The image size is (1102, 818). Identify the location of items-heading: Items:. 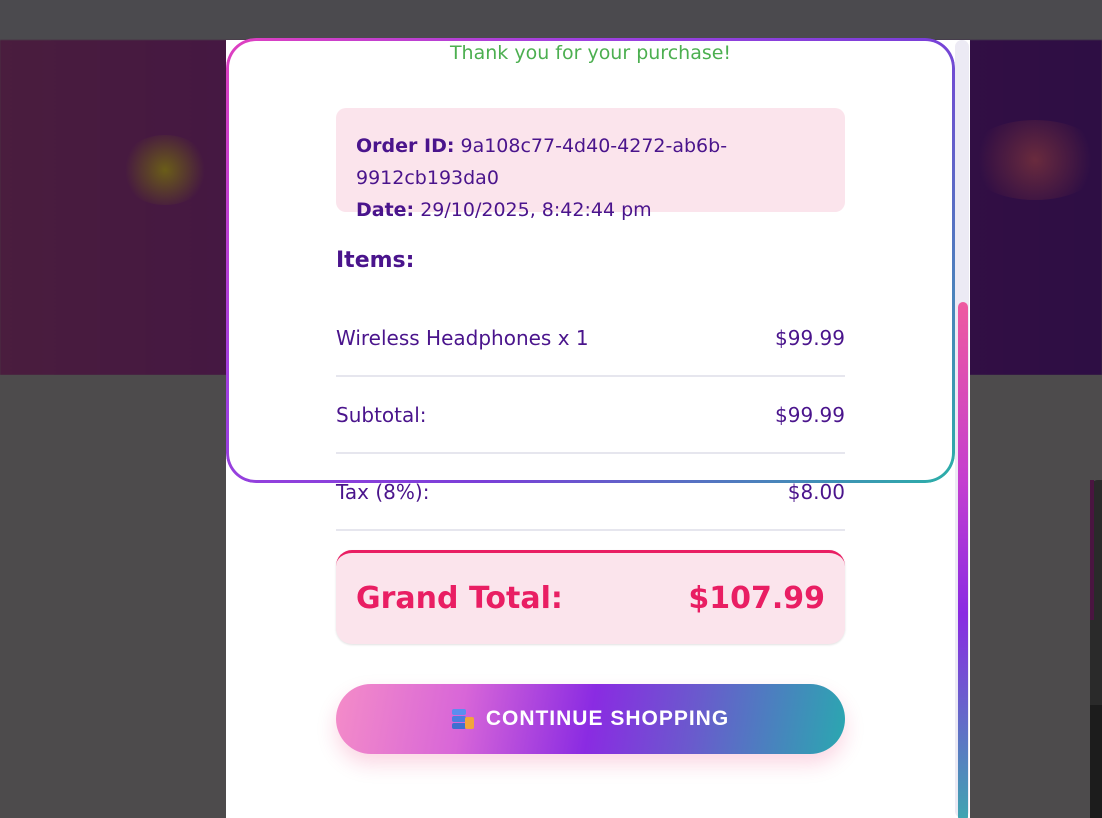
(375, 260).